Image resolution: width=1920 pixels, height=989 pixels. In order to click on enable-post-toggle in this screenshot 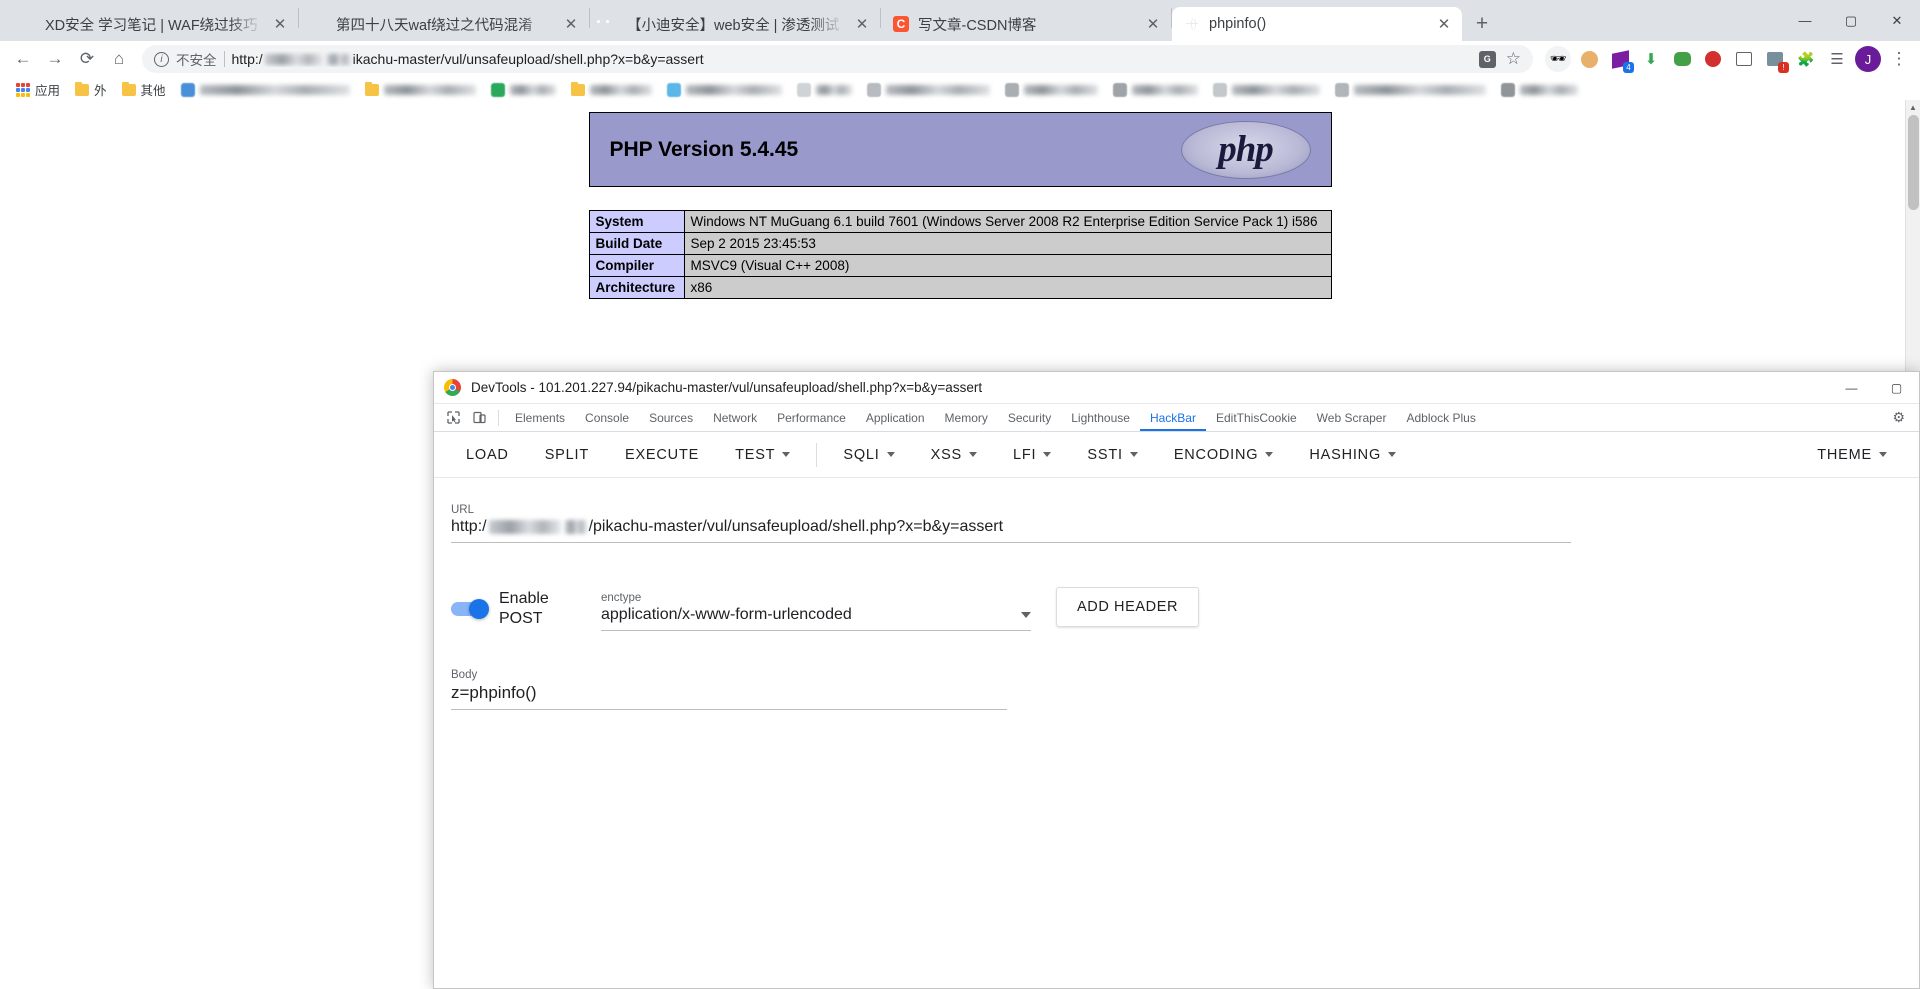, I will do `click(470, 609)`.